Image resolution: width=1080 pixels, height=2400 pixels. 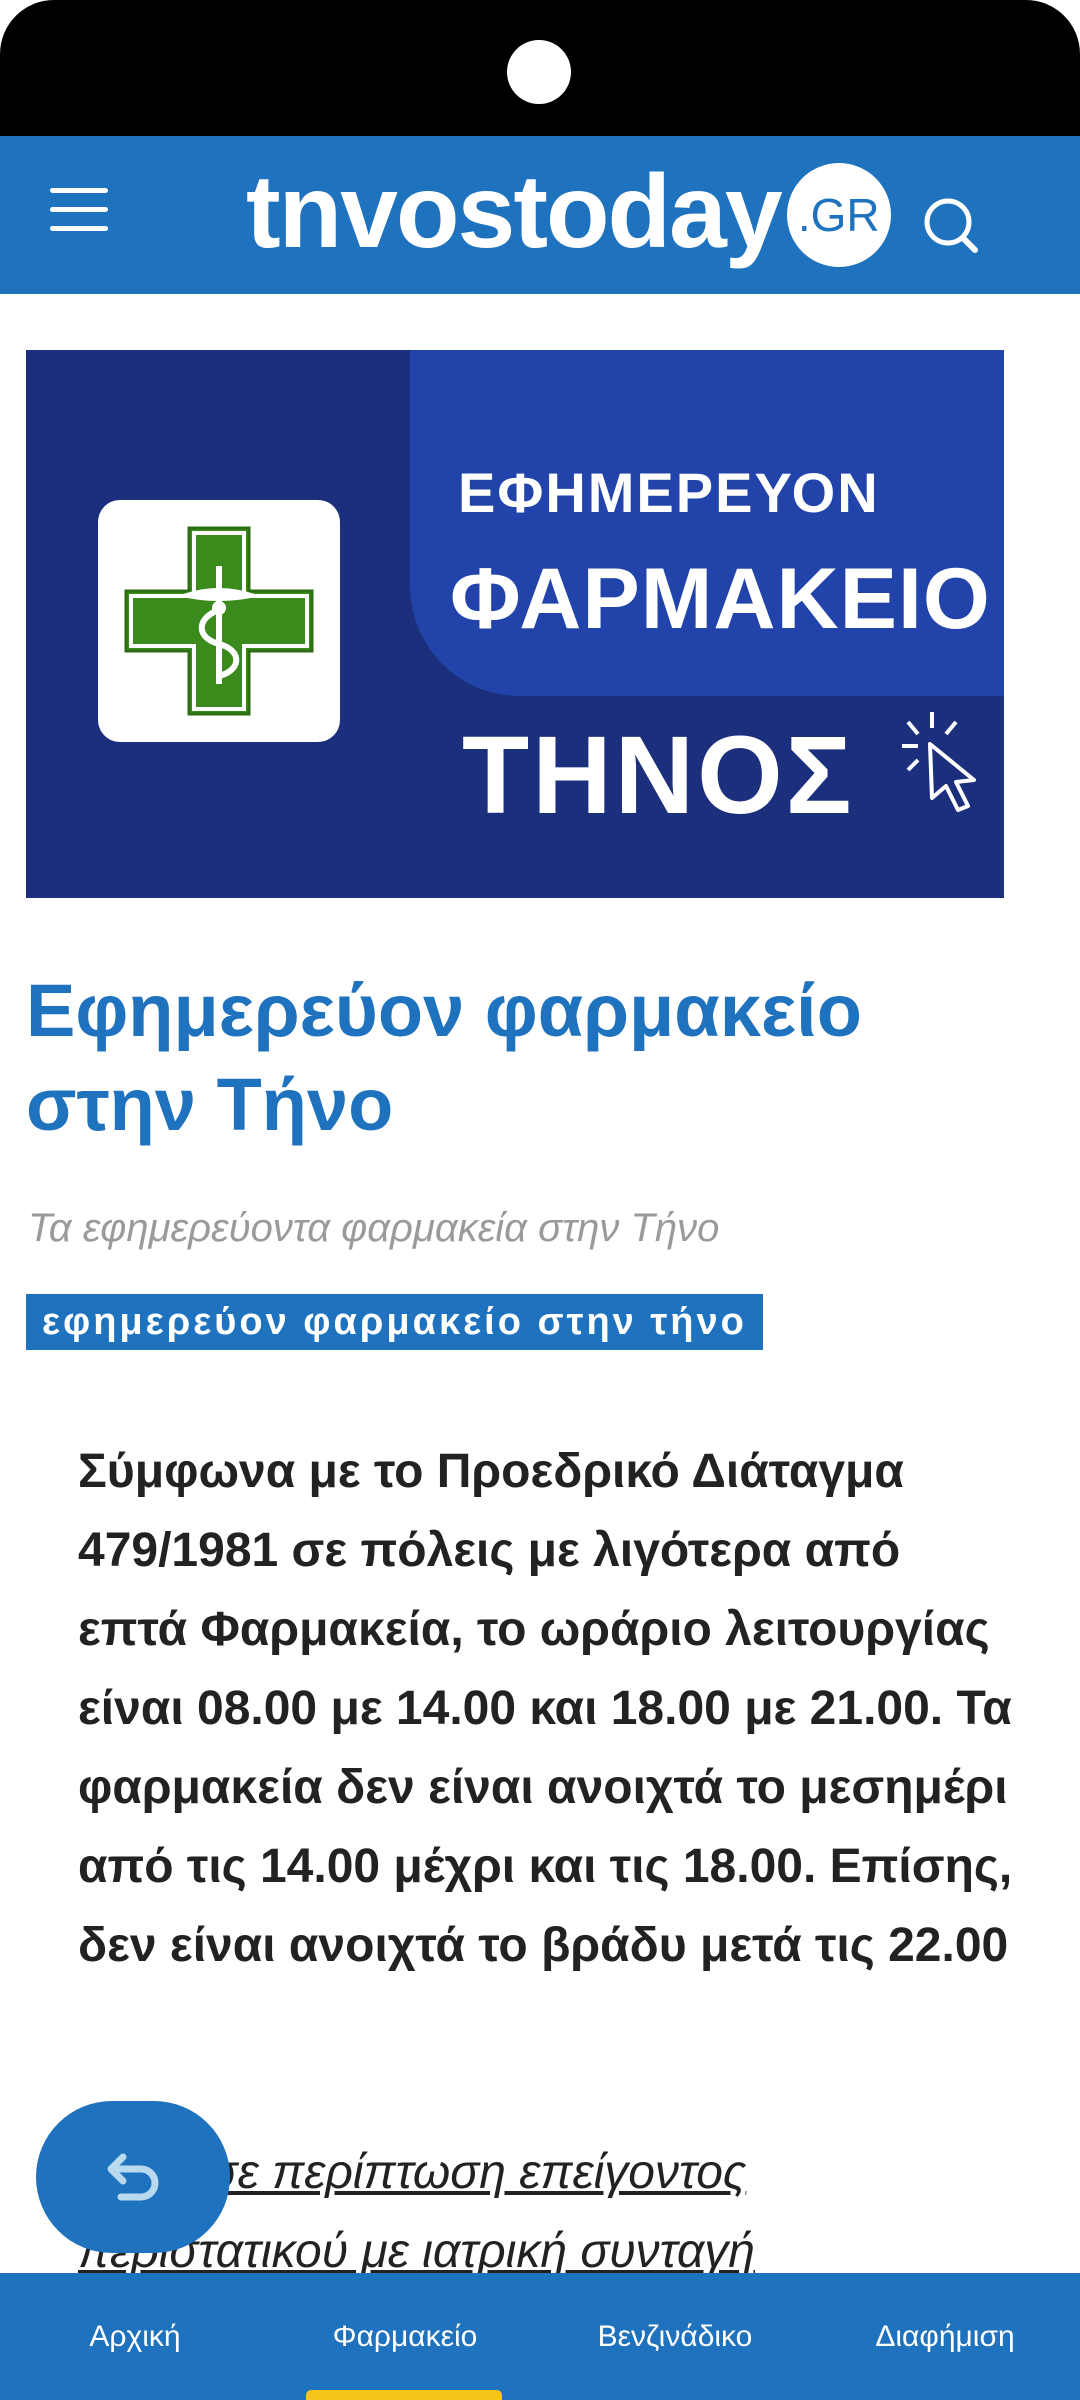 I want to click on back-button, so click(x=133, y=2177).